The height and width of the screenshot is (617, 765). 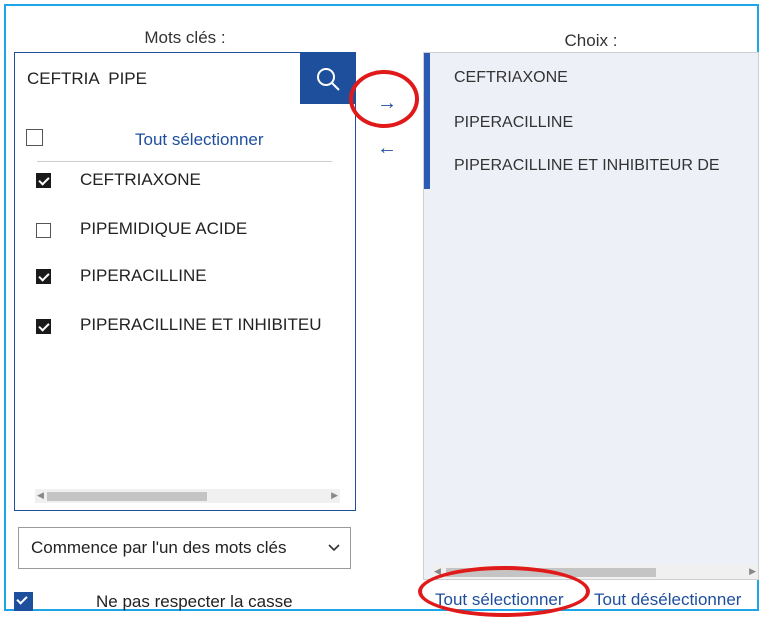 What do you see at coordinates (667, 600) in the screenshot?
I see `deselect-all-link: Tout désélectionner` at bounding box center [667, 600].